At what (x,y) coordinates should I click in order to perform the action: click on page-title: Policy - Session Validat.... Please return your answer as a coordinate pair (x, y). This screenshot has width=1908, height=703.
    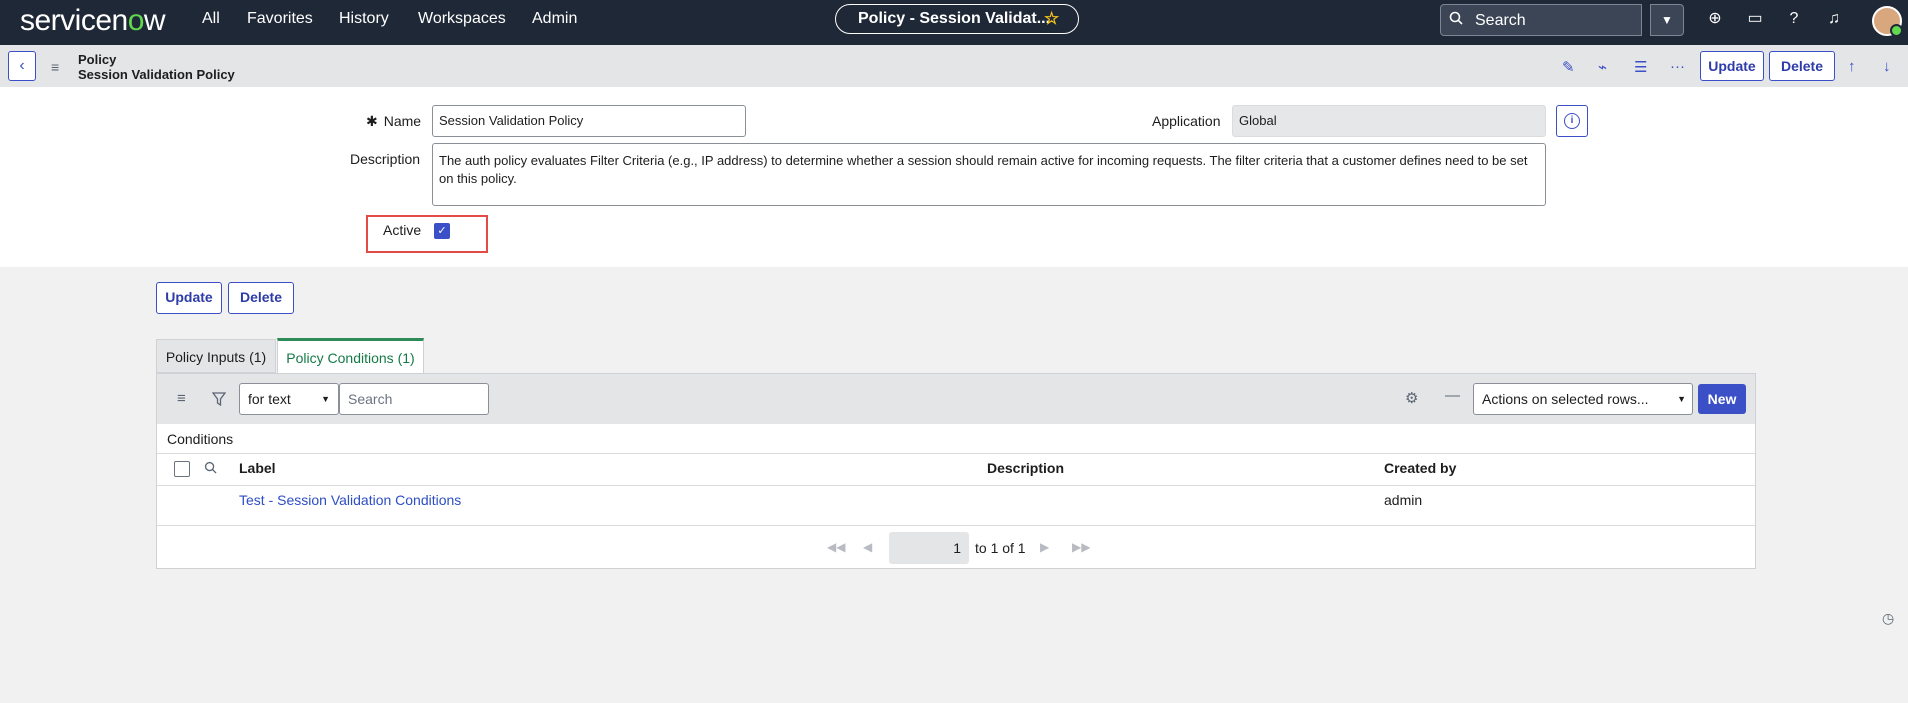
    Looking at the image, I should click on (954, 18).